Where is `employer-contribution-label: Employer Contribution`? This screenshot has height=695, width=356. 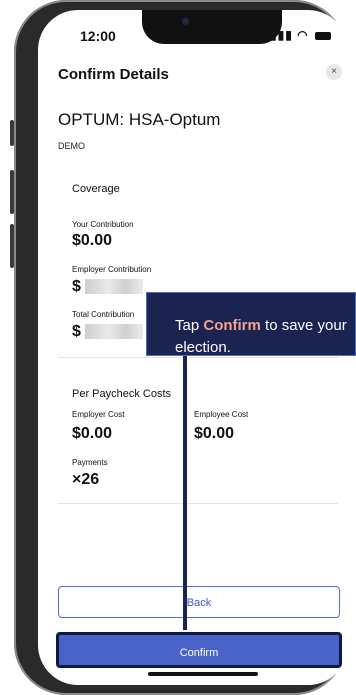
employer-contribution-label: Employer Contribution is located at coordinates (112, 269).